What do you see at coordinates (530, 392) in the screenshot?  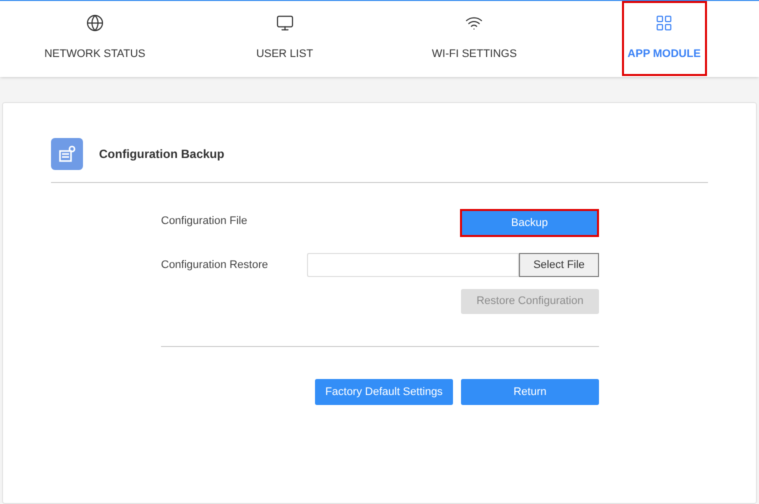 I see `action-button: Return` at bounding box center [530, 392].